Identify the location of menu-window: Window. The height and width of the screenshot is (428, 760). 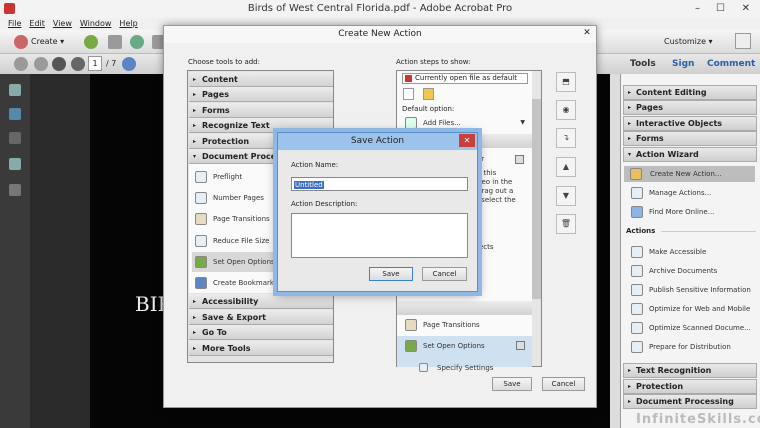
(96, 23).